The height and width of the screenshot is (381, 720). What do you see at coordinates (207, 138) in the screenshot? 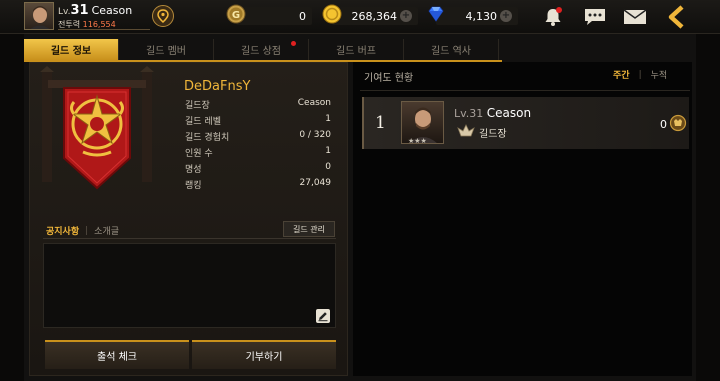
I see `stat-label: 길드 경험치` at bounding box center [207, 138].